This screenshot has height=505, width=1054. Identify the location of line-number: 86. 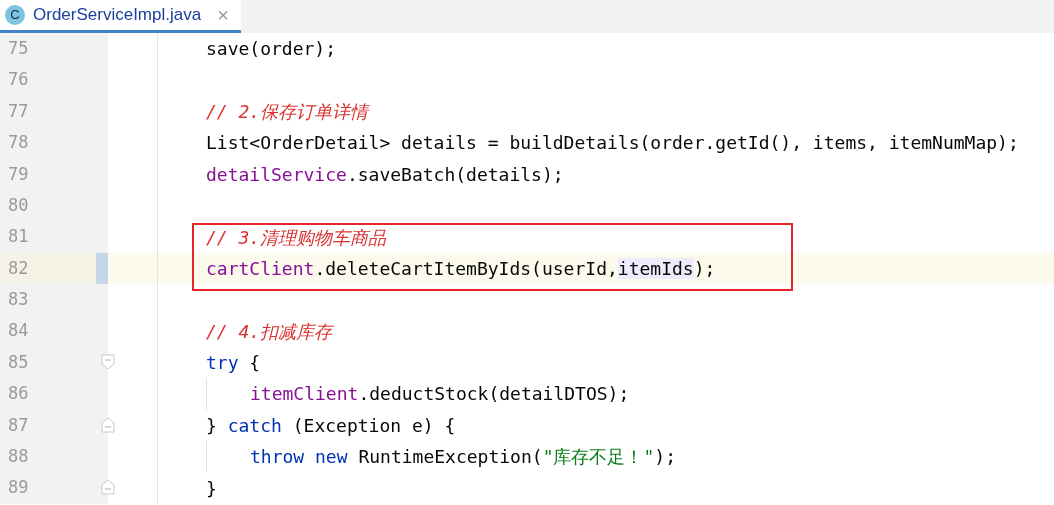
(18, 394).